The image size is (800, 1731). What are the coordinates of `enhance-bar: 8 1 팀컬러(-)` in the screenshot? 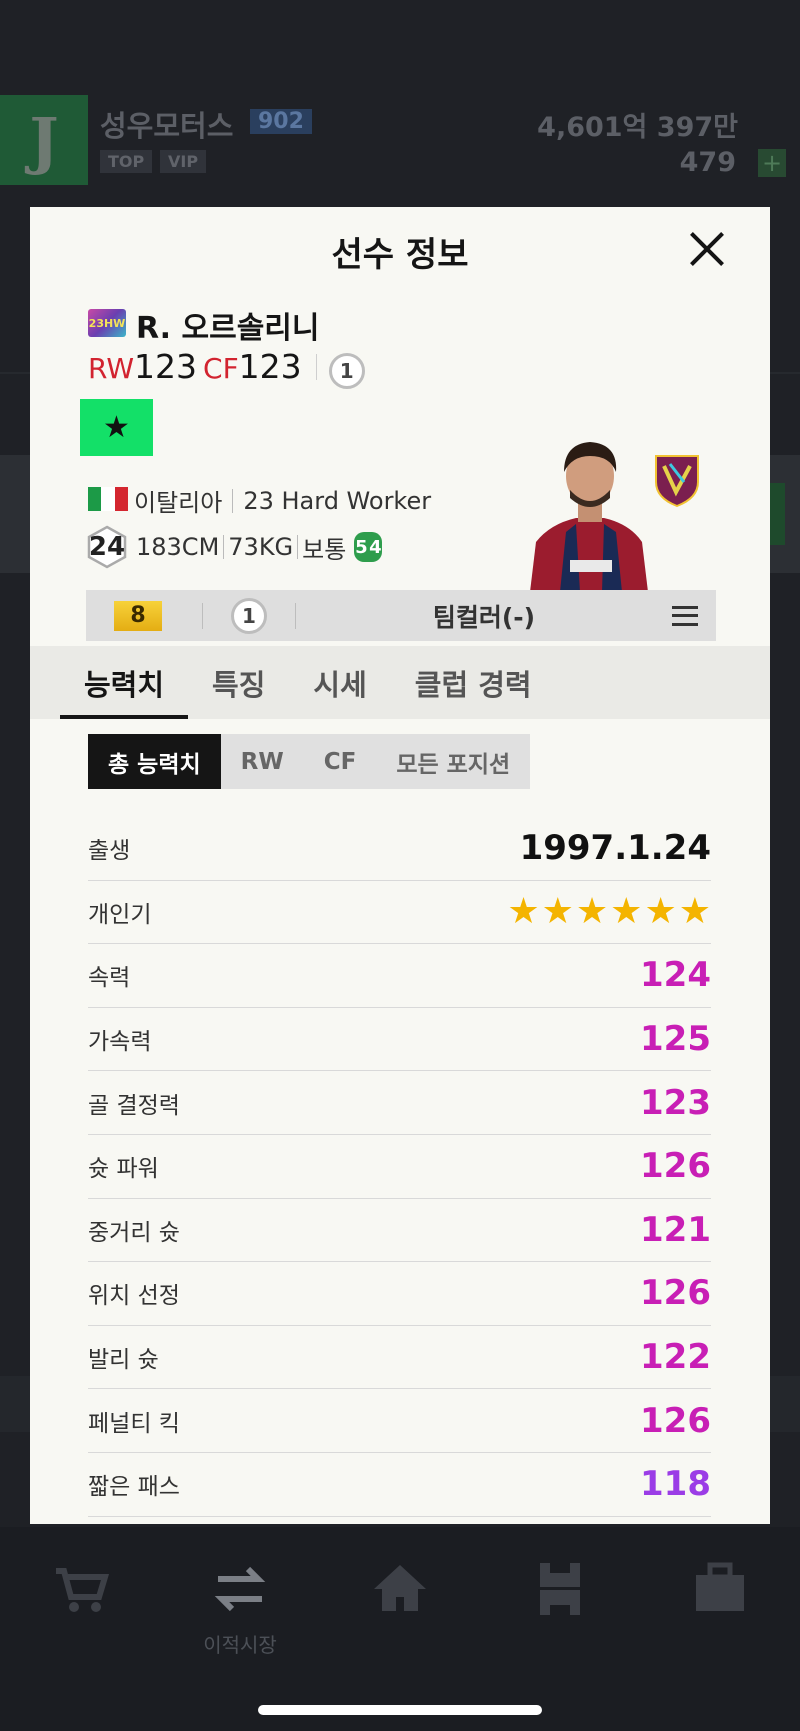 It's located at (401, 615).